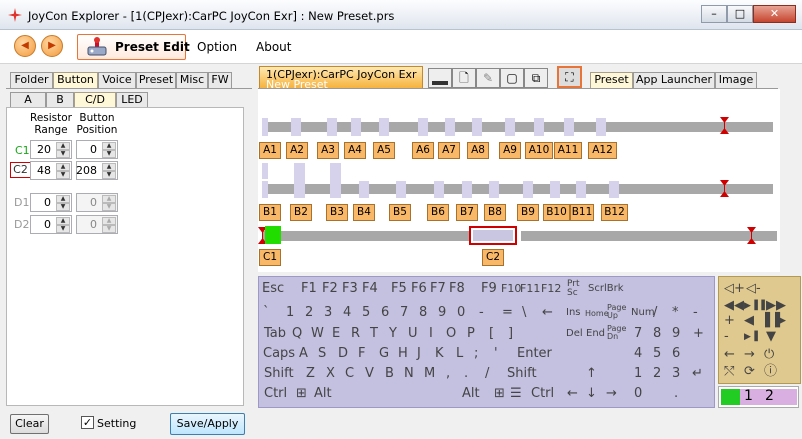 Image resolution: width=802 pixels, height=439 pixels. I want to click on tab-preset: Preset, so click(156, 80).